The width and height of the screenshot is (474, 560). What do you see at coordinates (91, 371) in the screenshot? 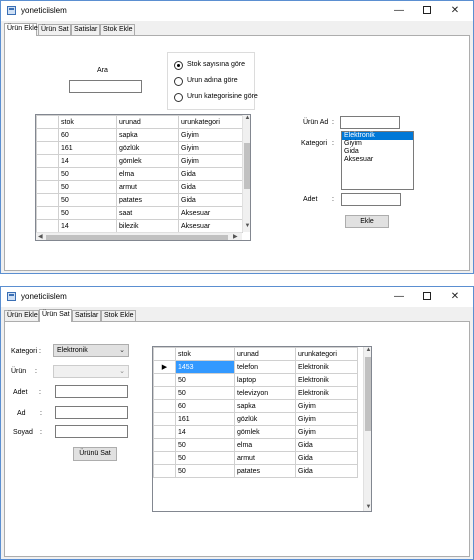
I see `product-combobox: ⌄` at bounding box center [91, 371].